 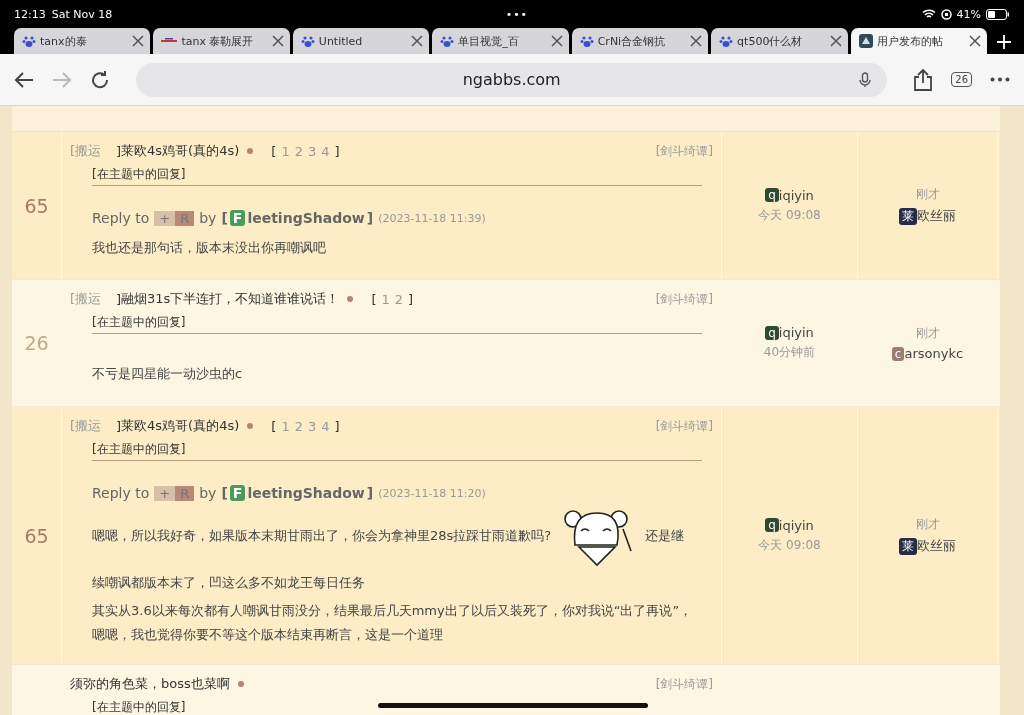 What do you see at coordinates (228, 582) in the screenshot?
I see `post-text: 续嘲讽都版本末了，凹这么多不如龙王每日任务` at bounding box center [228, 582].